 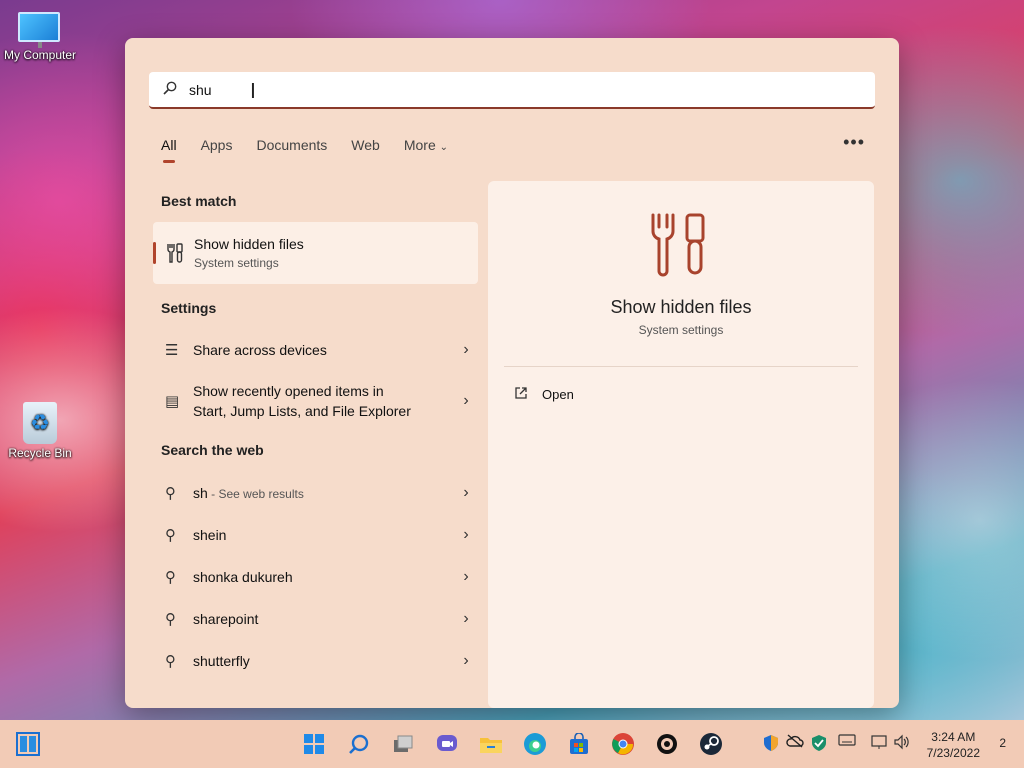 What do you see at coordinates (314, 744) in the screenshot?
I see `start-button-icon` at bounding box center [314, 744].